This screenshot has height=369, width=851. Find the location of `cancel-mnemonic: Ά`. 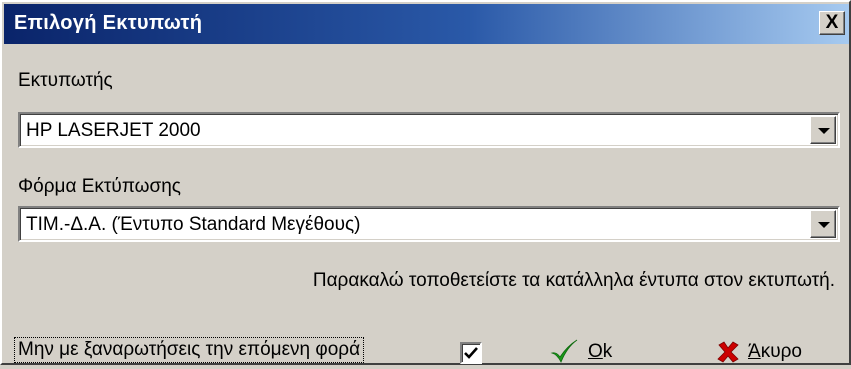

cancel-mnemonic: Ά is located at coordinates (754, 351).